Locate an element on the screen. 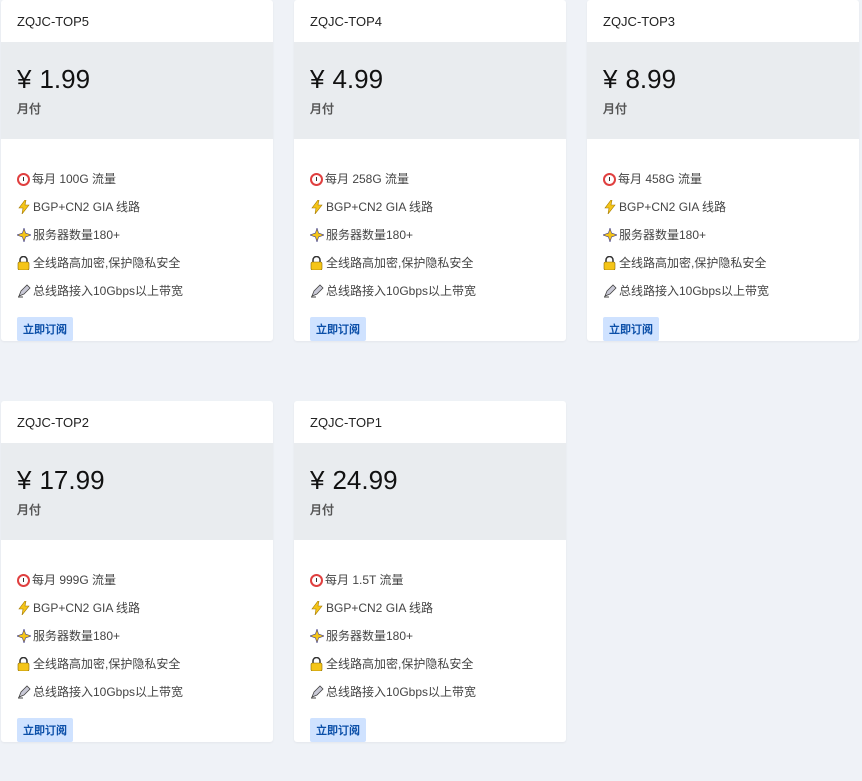 The image size is (862, 781). price-box: ¥8.99 月付 is located at coordinates (723, 90).